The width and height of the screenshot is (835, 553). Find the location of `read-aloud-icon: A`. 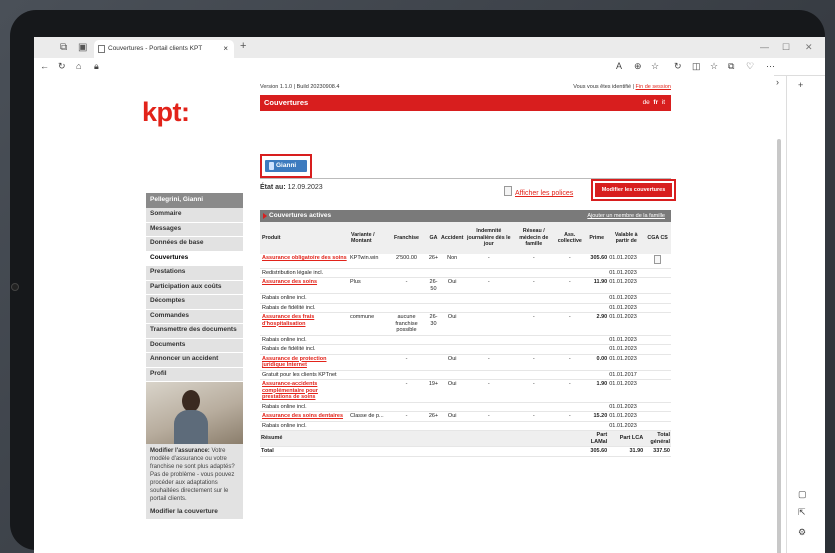

read-aloud-icon: A is located at coordinates (619, 66).